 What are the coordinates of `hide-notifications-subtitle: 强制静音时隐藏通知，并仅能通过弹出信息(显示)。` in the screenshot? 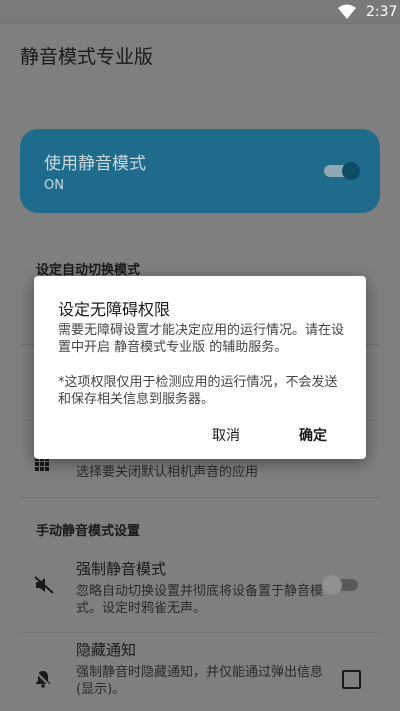 It's located at (200, 681).